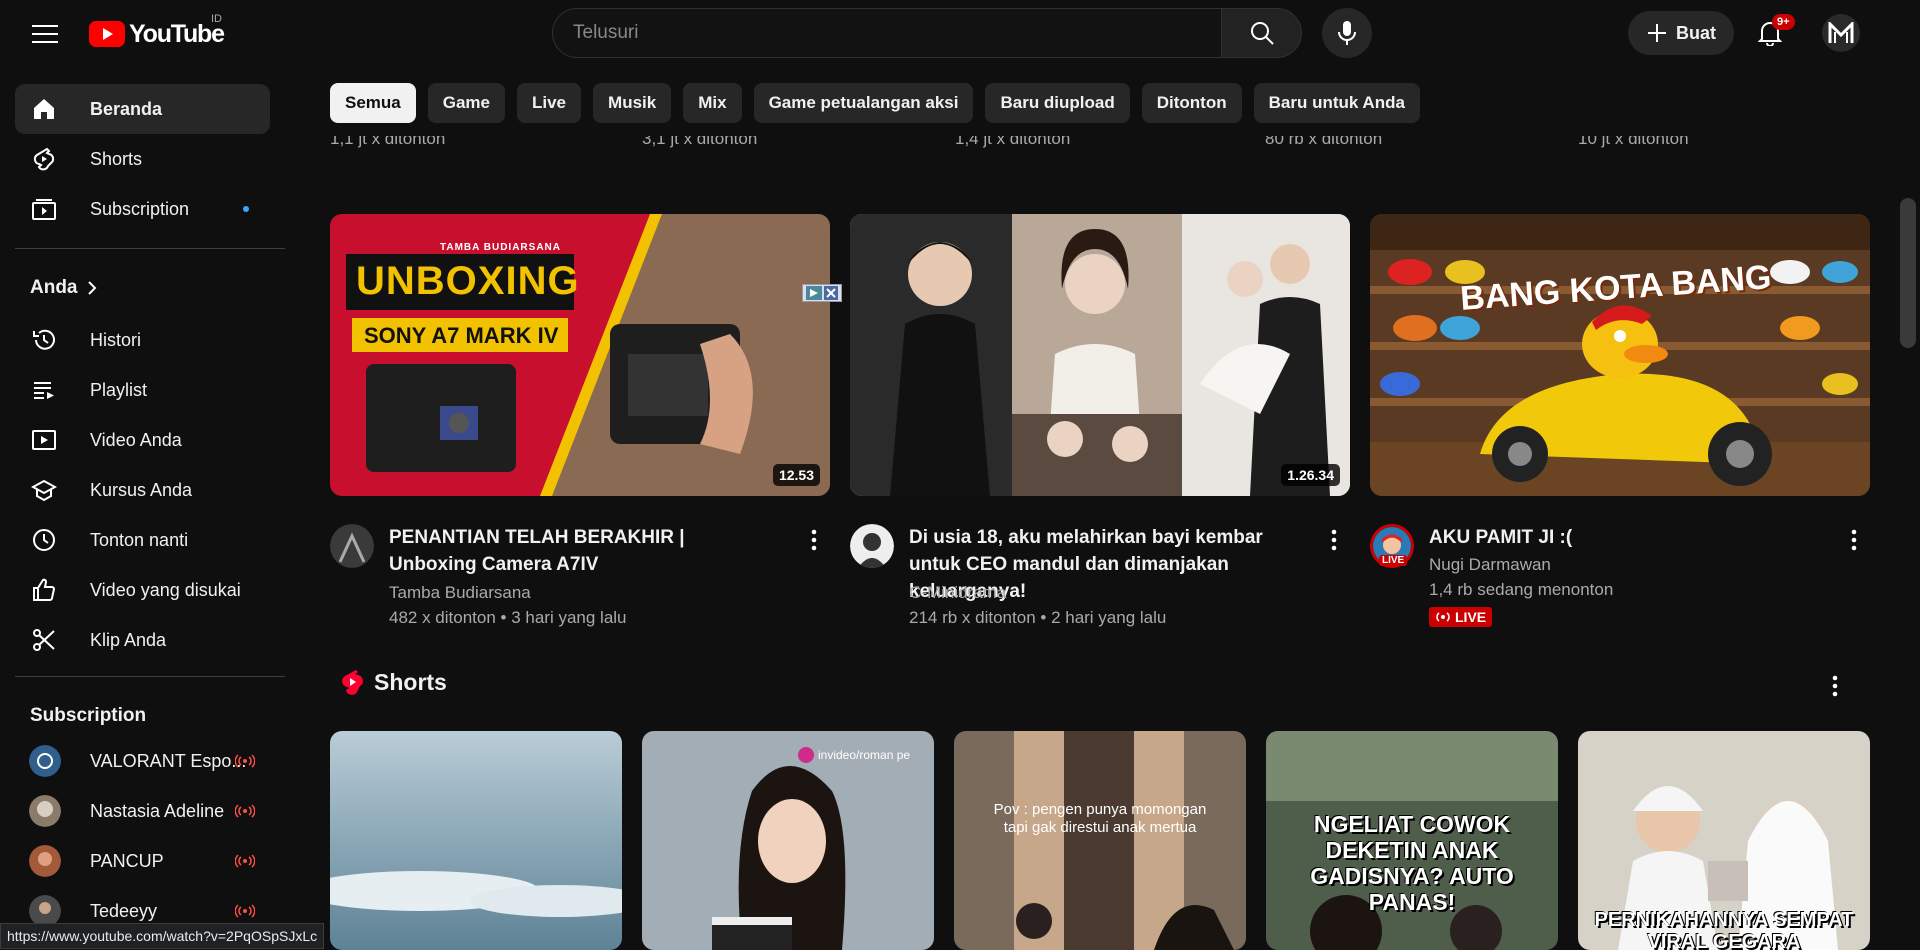 The width and height of the screenshot is (1920, 950). Describe the element at coordinates (136, 439) in the screenshot. I see `sidebar-item-label: Video Anda` at that location.